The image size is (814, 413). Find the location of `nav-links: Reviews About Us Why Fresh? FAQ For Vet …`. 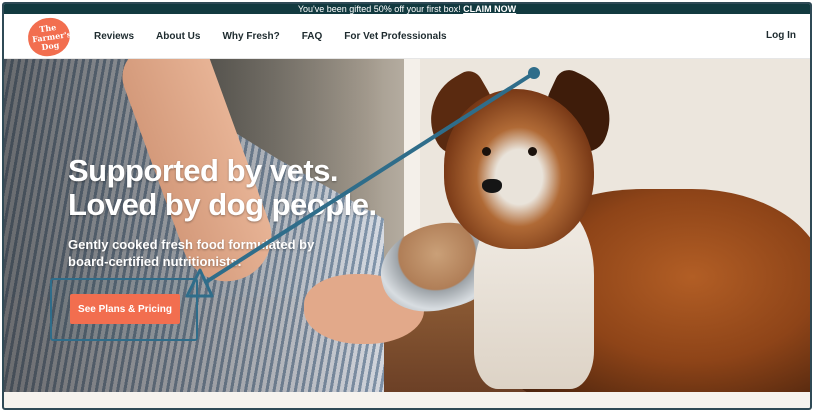

nav-links: Reviews About Us Why Fresh? FAQ For Vet … is located at coordinates (281, 36).